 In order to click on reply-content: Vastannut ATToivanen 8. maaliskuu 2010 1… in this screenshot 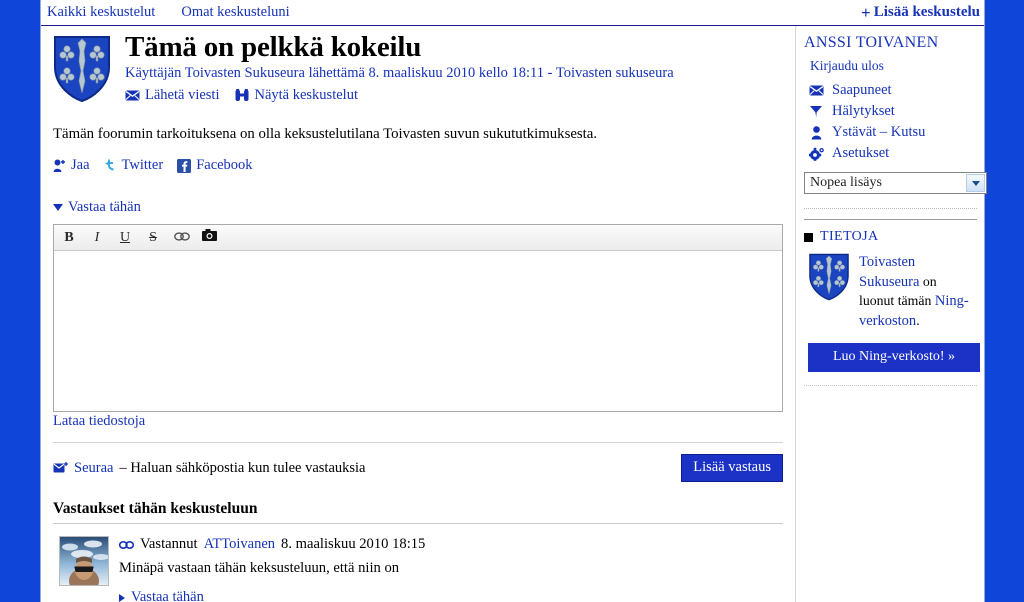, I will do `click(272, 569)`.